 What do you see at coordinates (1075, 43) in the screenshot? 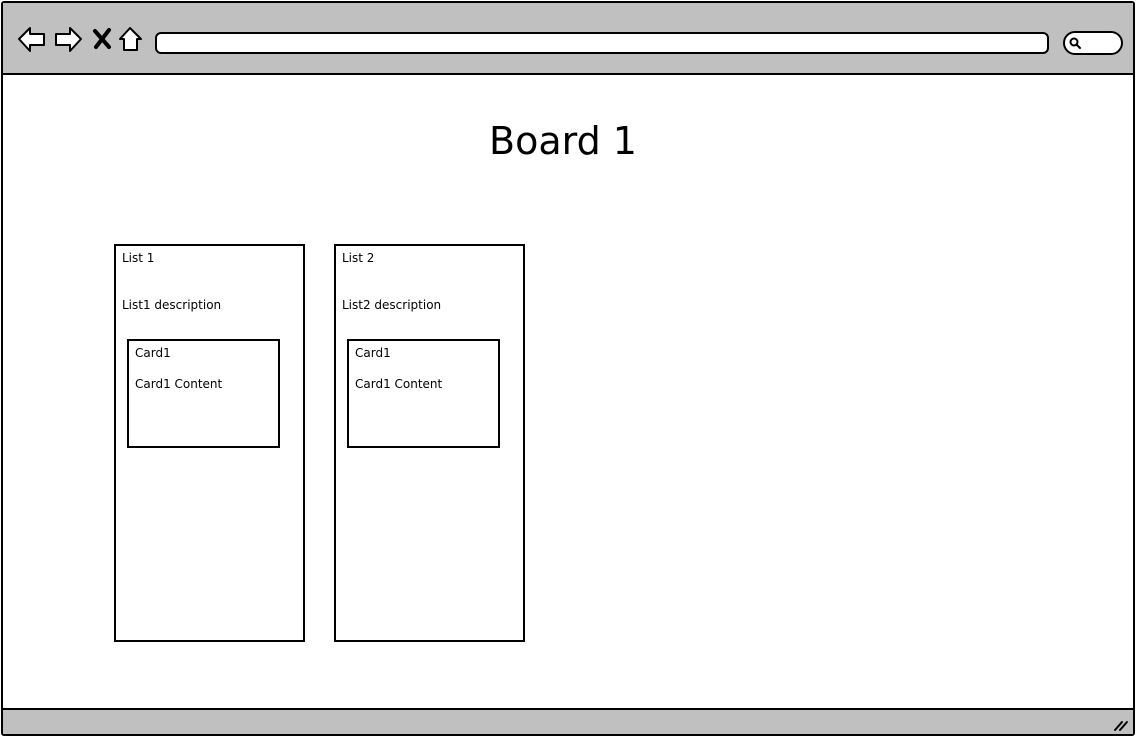
I see `search-icon` at bounding box center [1075, 43].